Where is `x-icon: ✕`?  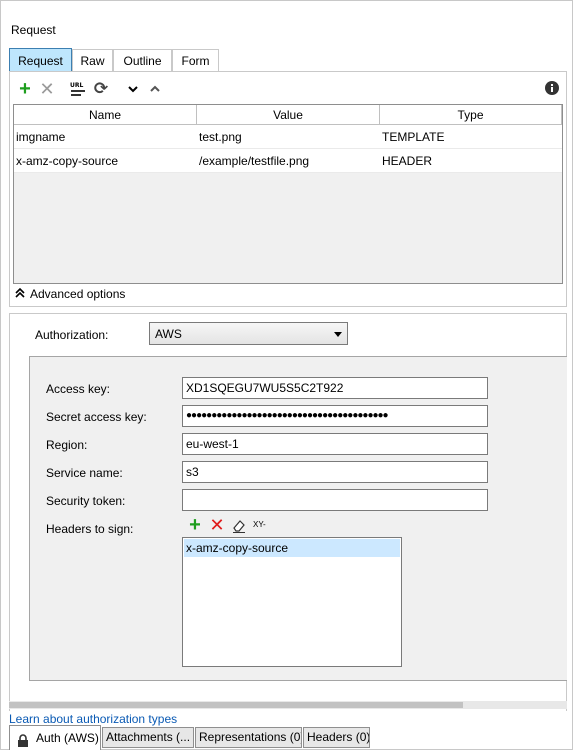 x-icon: ✕ is located at coordinates (47, 89).